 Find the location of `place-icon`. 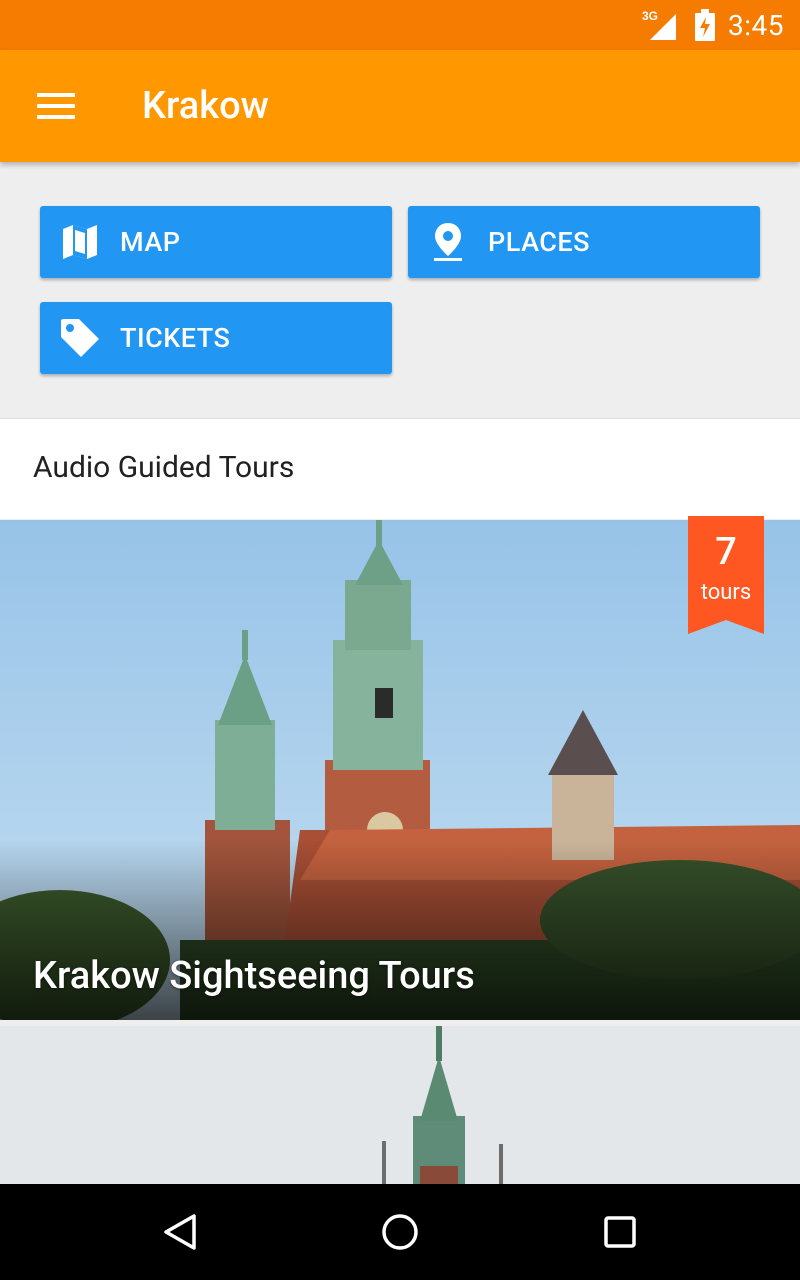

place-icon is located at coordinates (448, 242).